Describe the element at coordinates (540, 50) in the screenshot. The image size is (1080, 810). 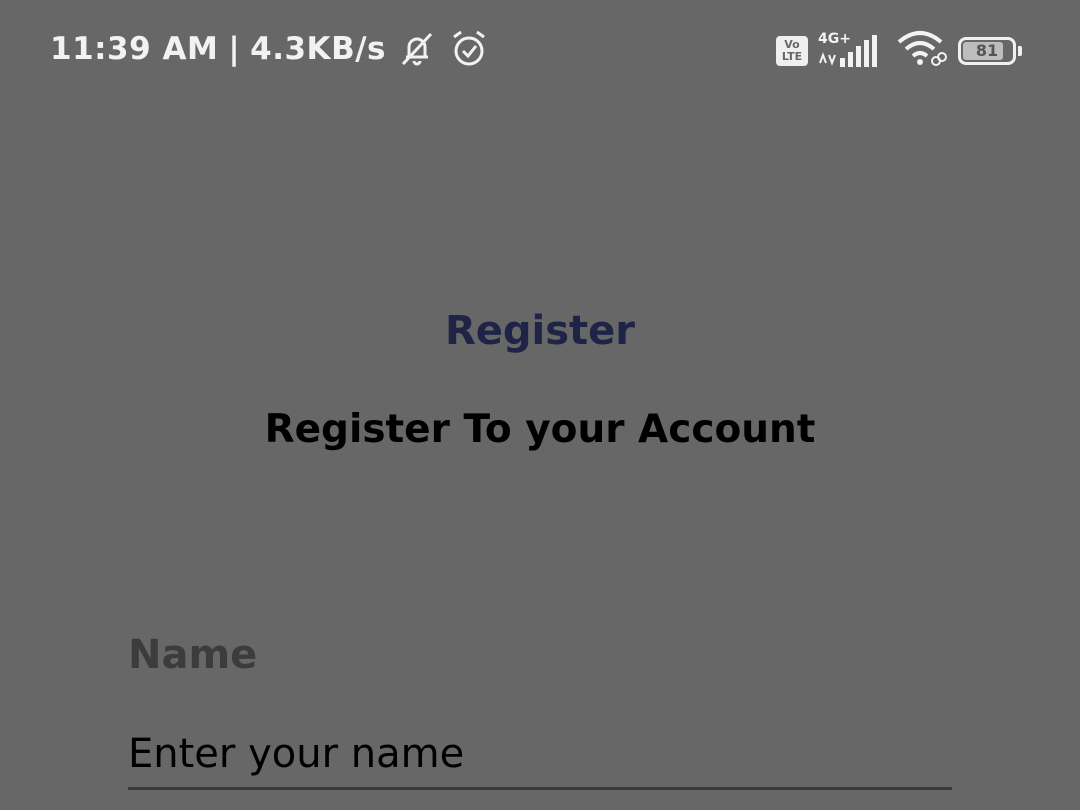
I see `status-bar: 11:39 AM | 4.3KB/s Vo LTE 4G+ 81` at that location.